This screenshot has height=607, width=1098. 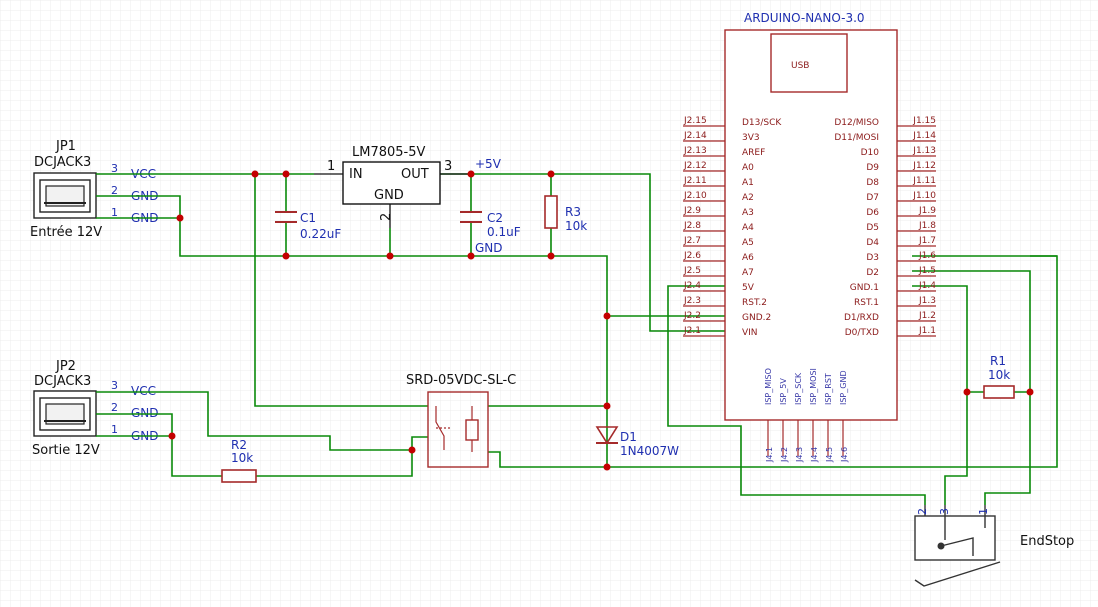 What do you see at coordinates (573, 212) in the screenshot?
I see `r3-ref: R3` at bounding box center [573, 212].